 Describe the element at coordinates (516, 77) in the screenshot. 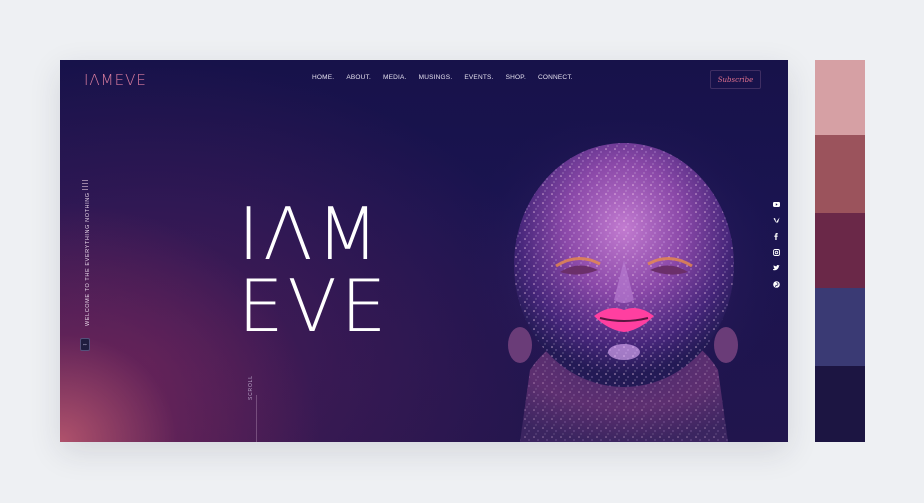

I see `nav-shop: SHOP.` at that location.